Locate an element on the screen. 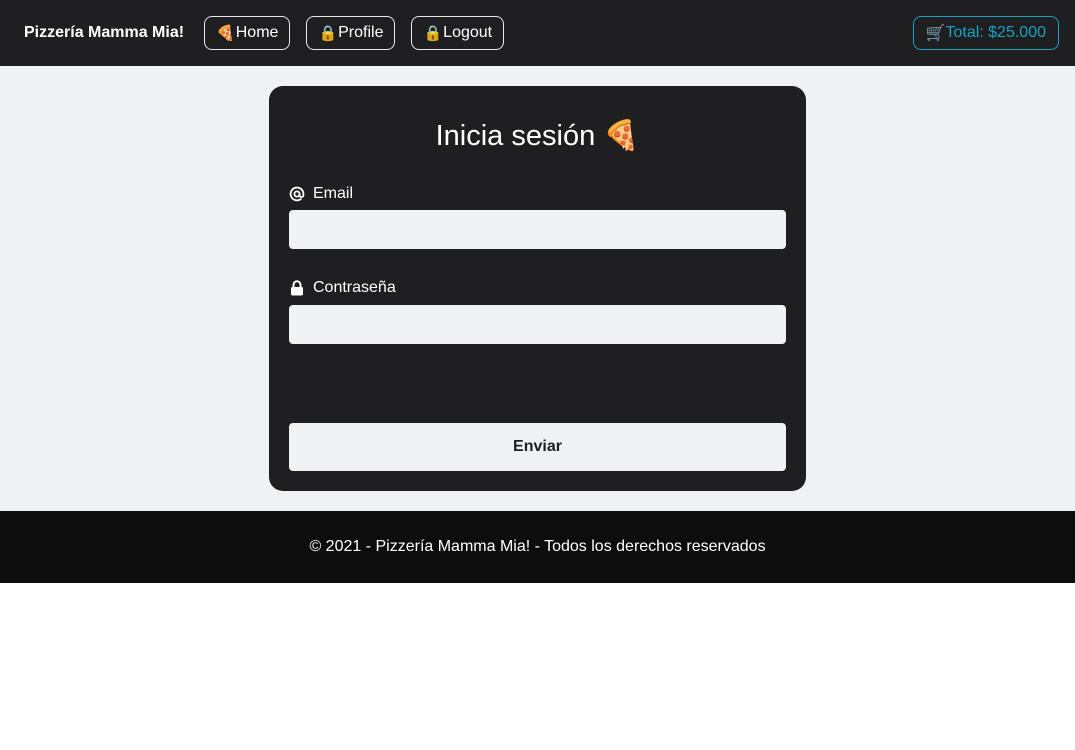  email-label: Email is located at coordinates (321, 194).